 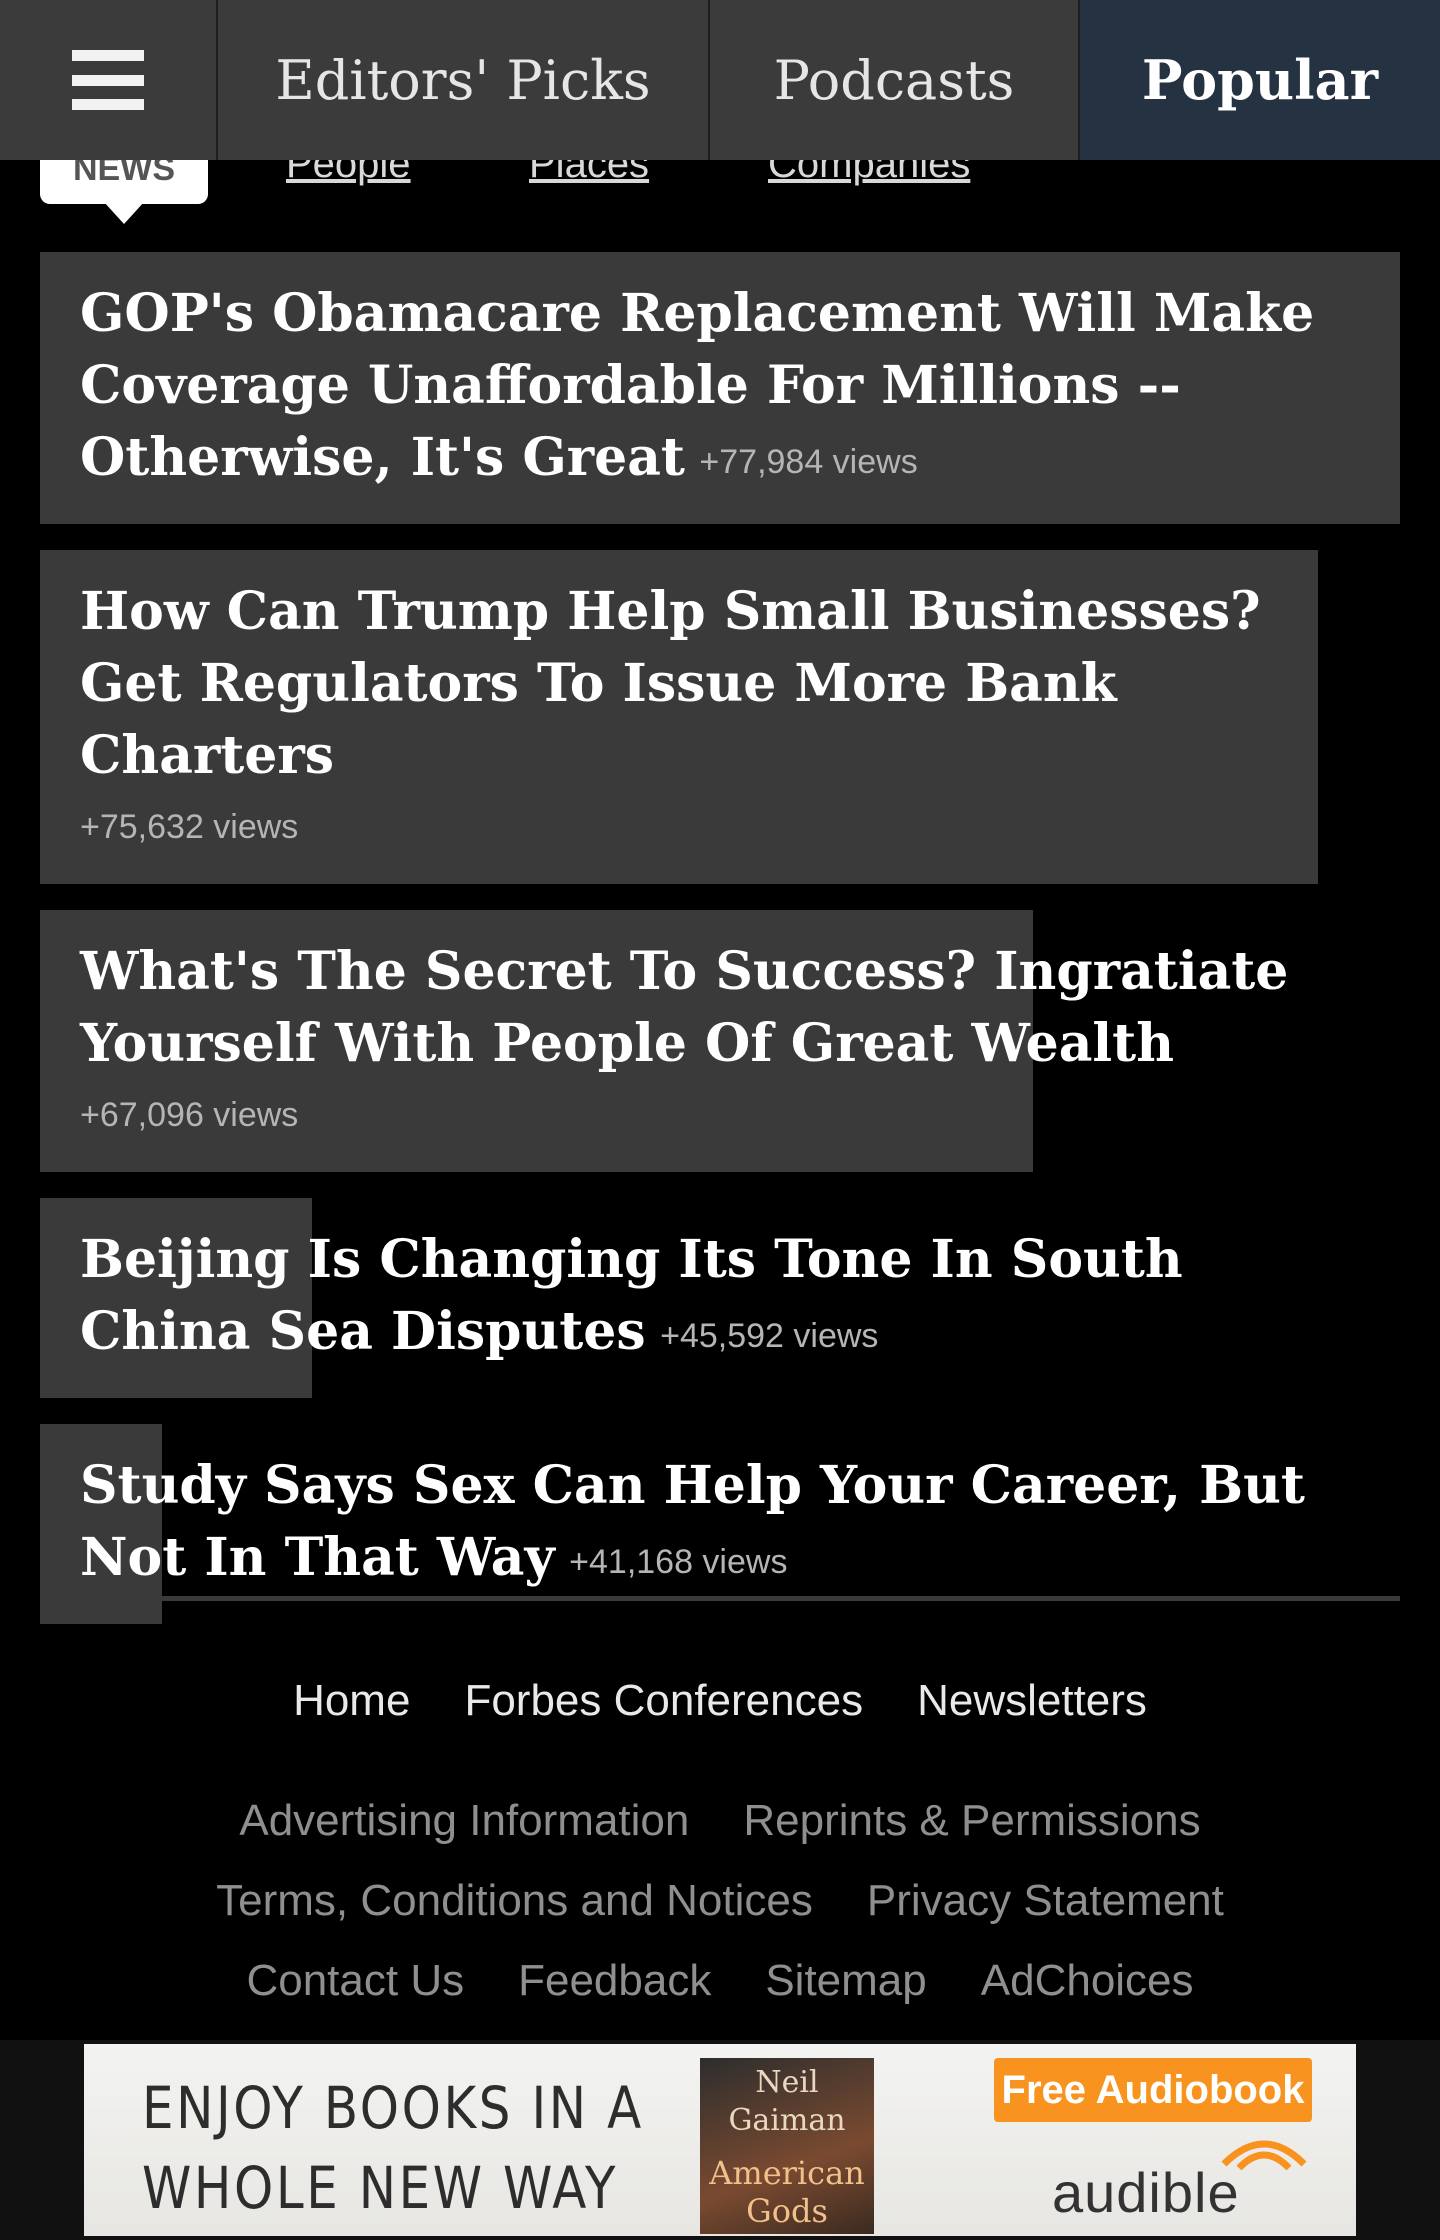 I want to click on tab-popular: Popular, so click(x=1260, y=80).